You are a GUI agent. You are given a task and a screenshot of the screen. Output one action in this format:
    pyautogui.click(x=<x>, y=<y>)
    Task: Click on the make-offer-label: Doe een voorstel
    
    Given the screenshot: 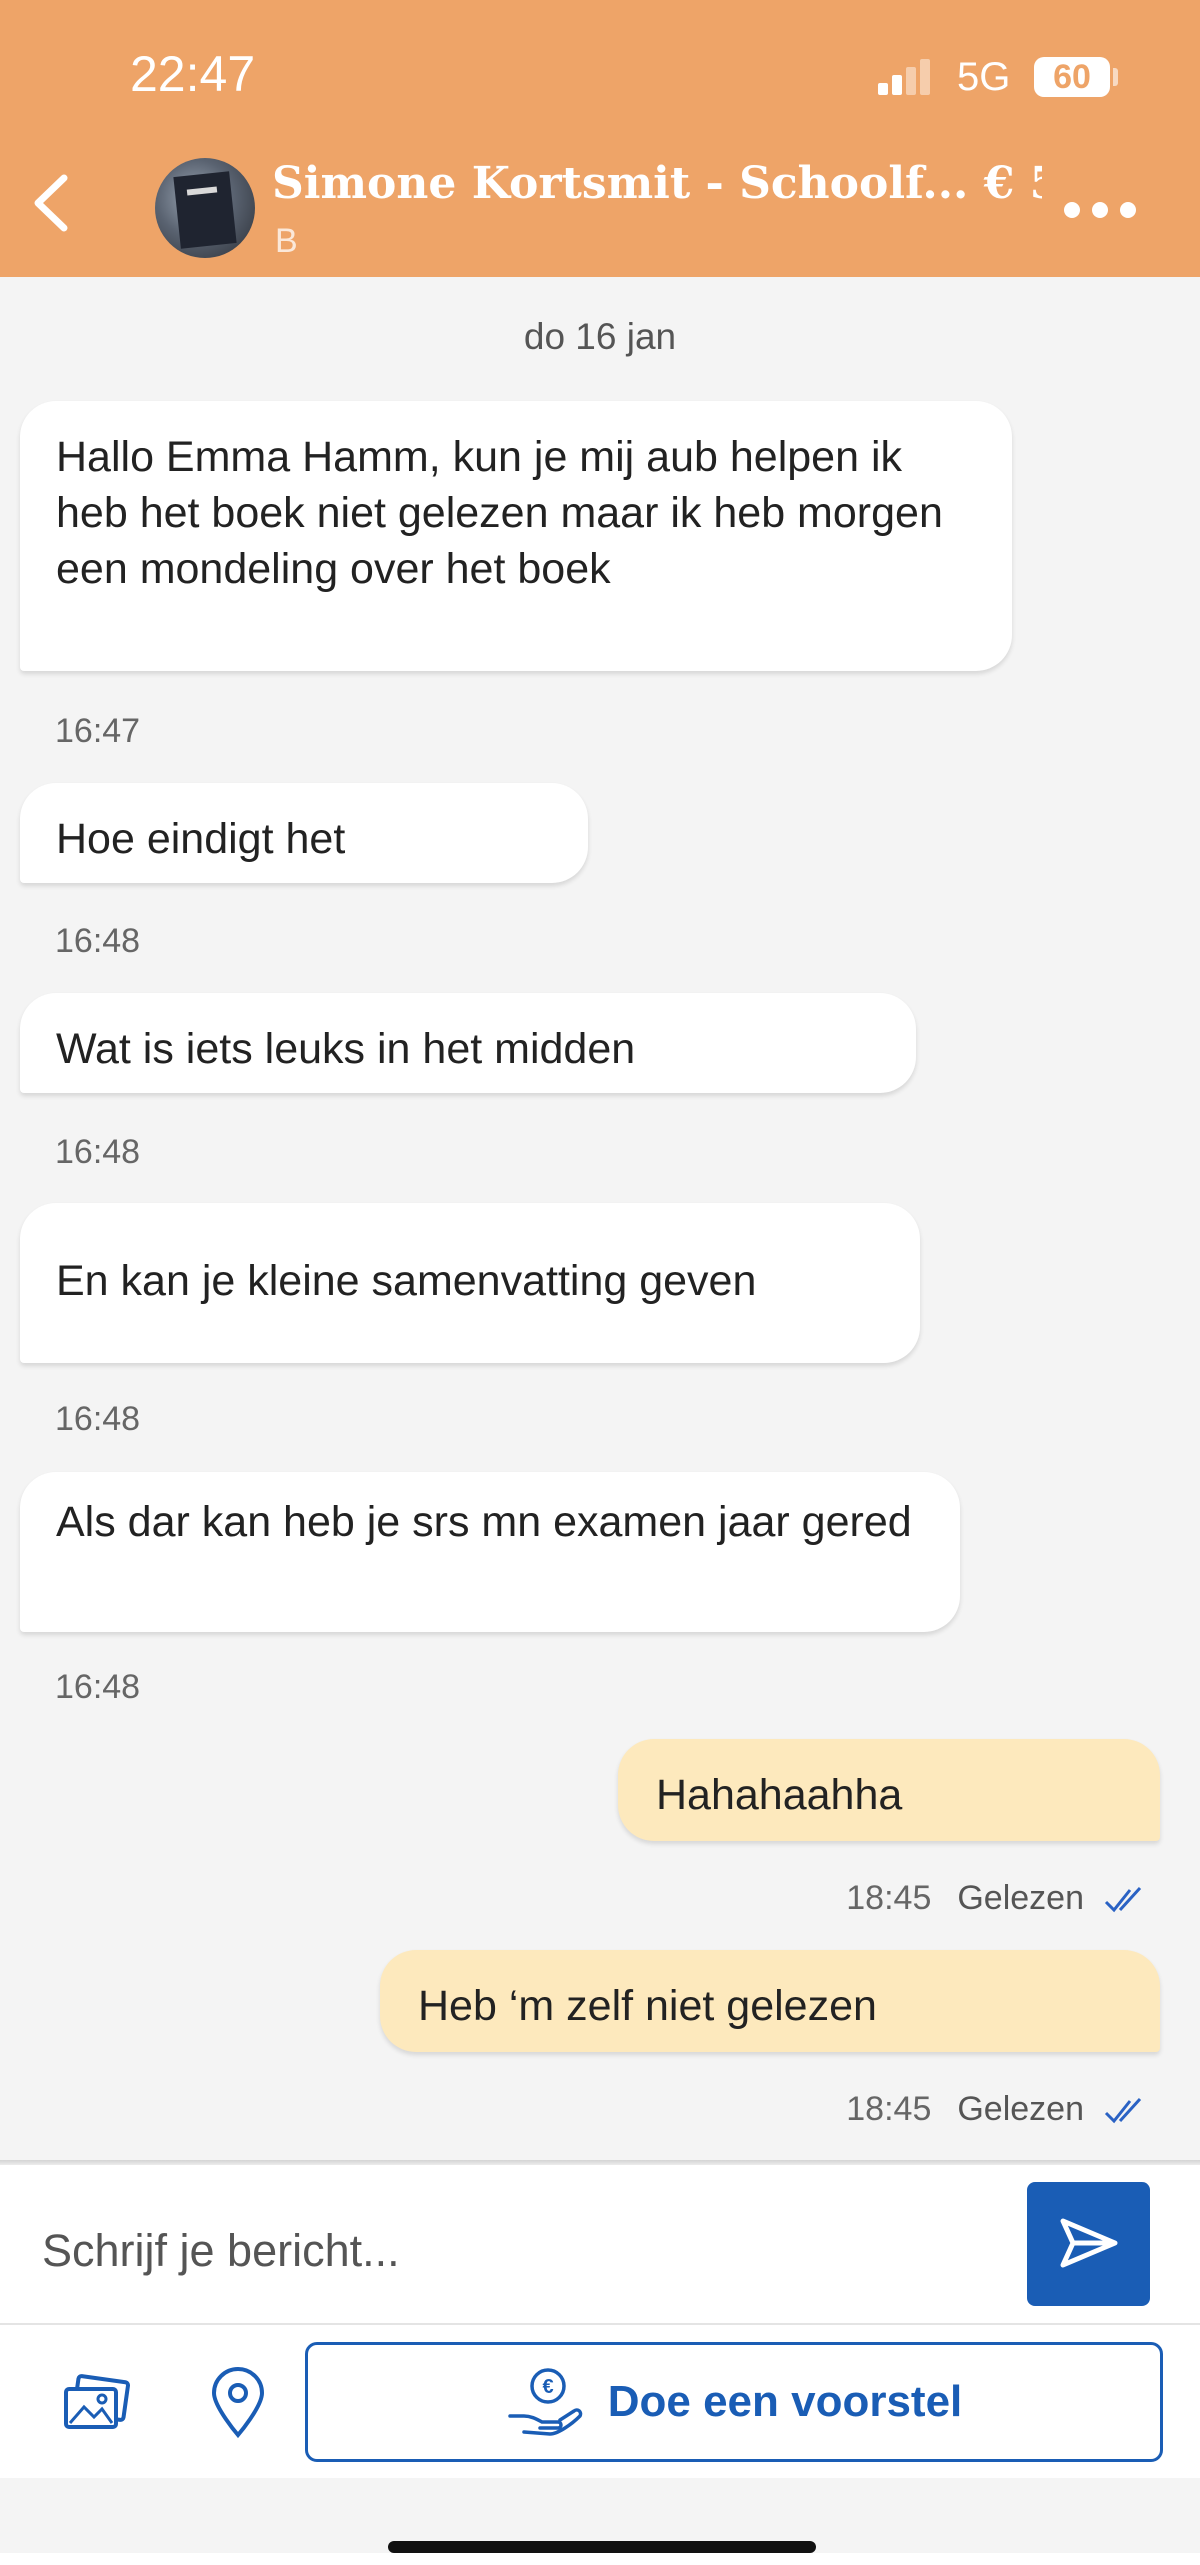 What is the action you would take?
    pyautogui.click(x=785, y=2401)
    